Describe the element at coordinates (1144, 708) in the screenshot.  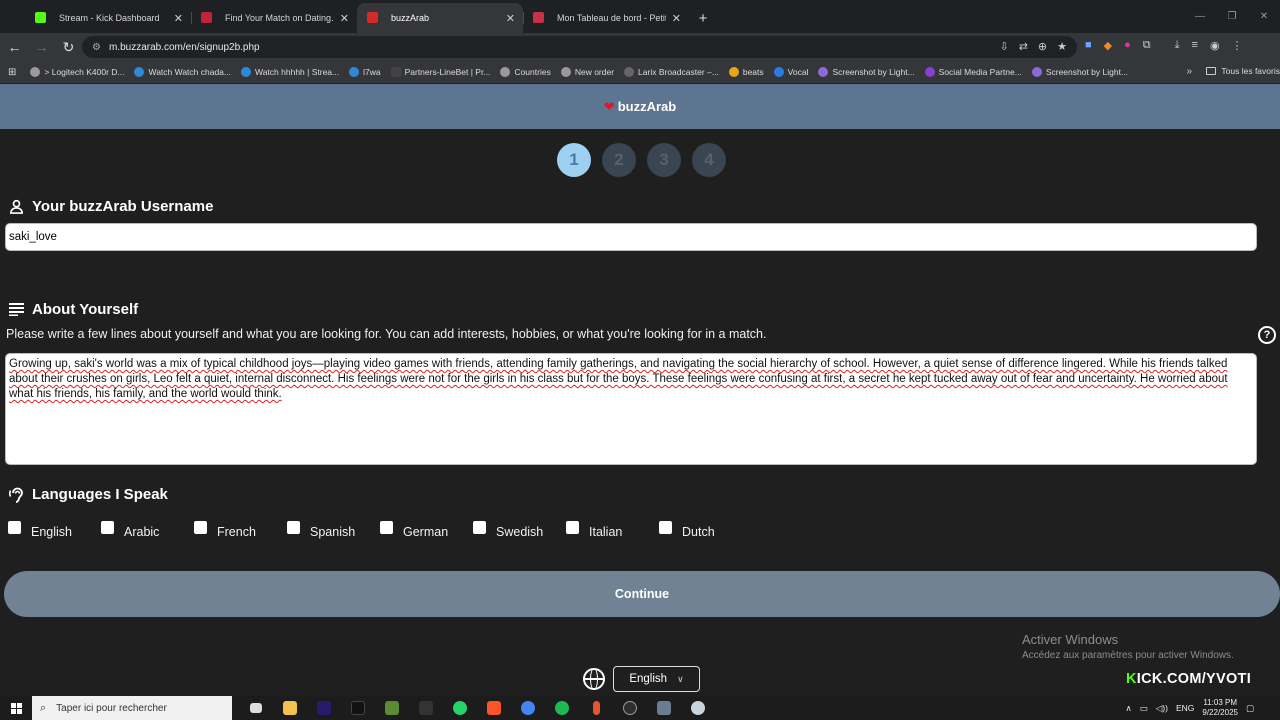
I see `network-icon: ▭` at that location.